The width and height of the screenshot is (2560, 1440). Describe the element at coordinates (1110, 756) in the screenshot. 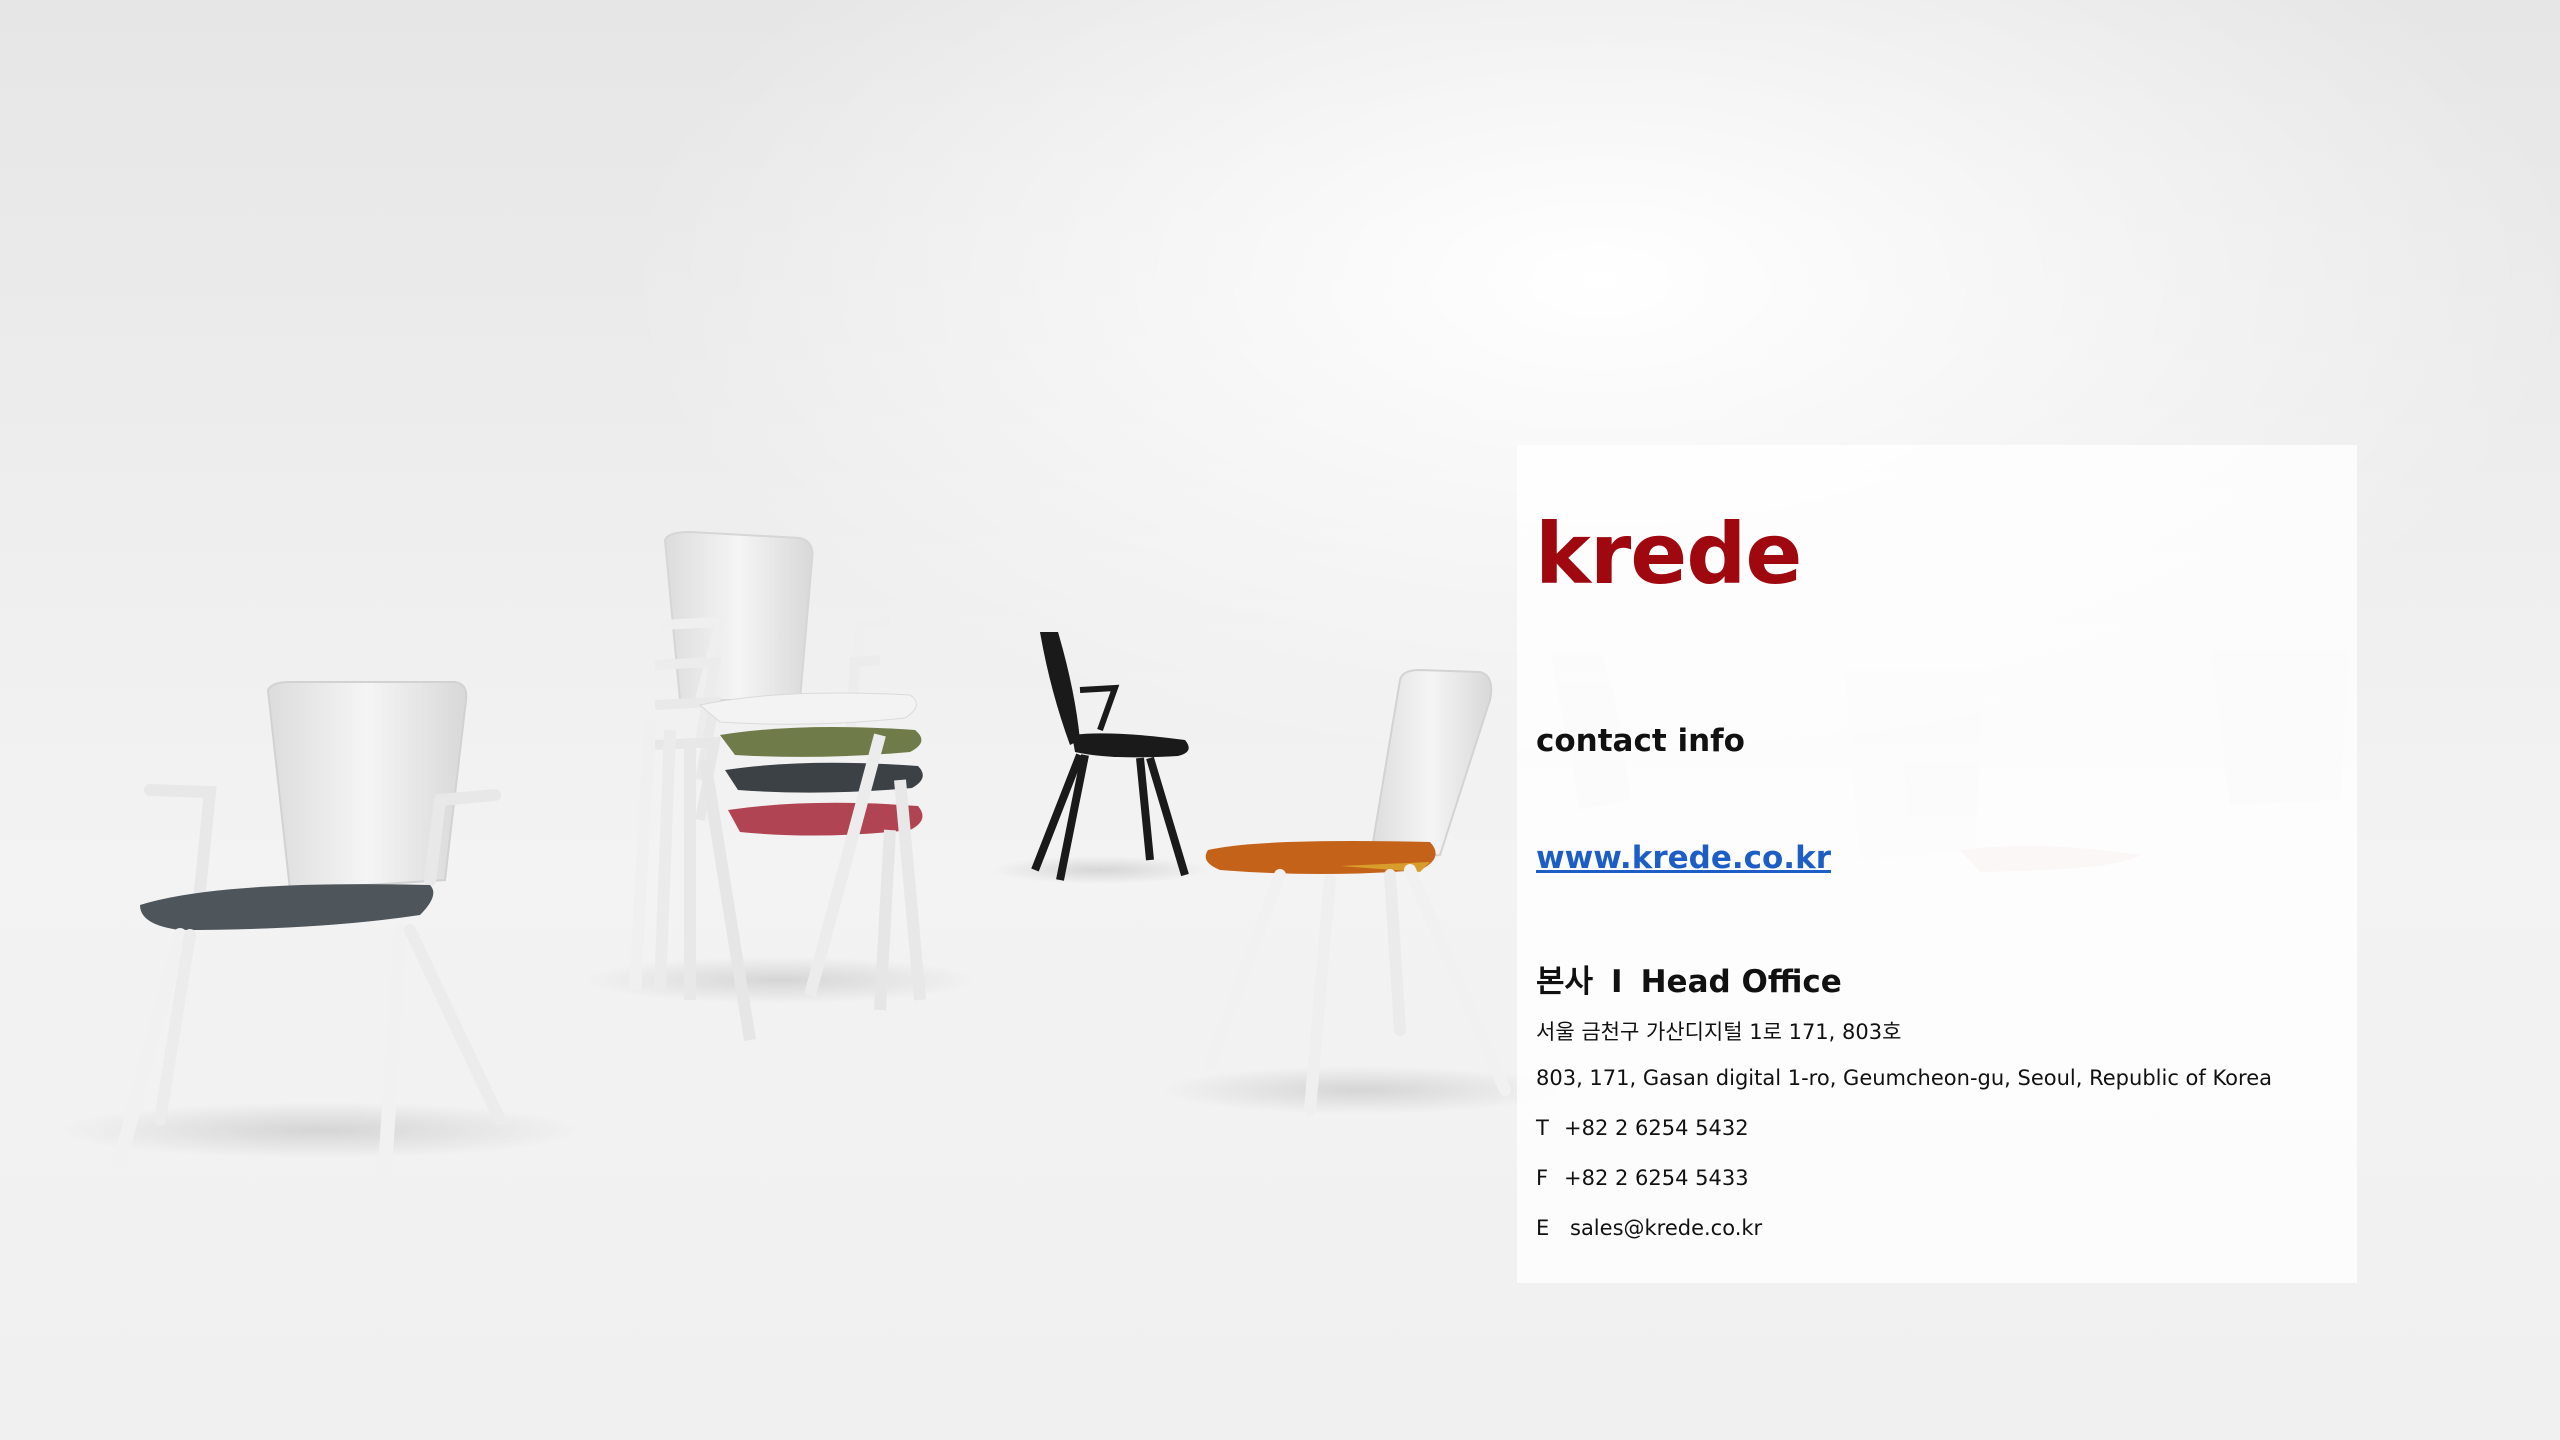

I see `chair-black` at that location.